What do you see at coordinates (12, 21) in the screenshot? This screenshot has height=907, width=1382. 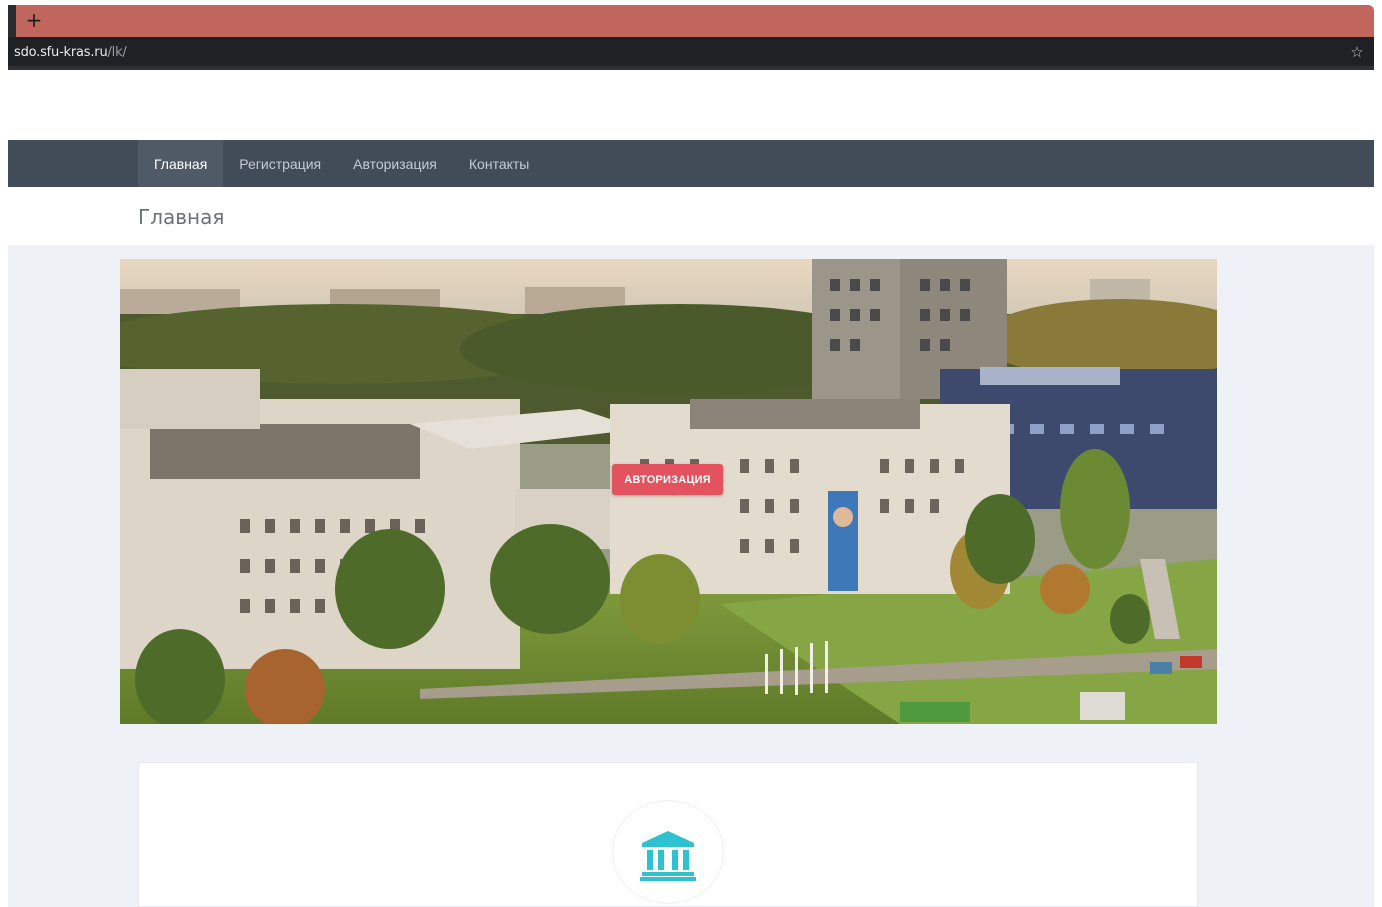 I see `tabstrip-edge` at bounding box center [12, 21].